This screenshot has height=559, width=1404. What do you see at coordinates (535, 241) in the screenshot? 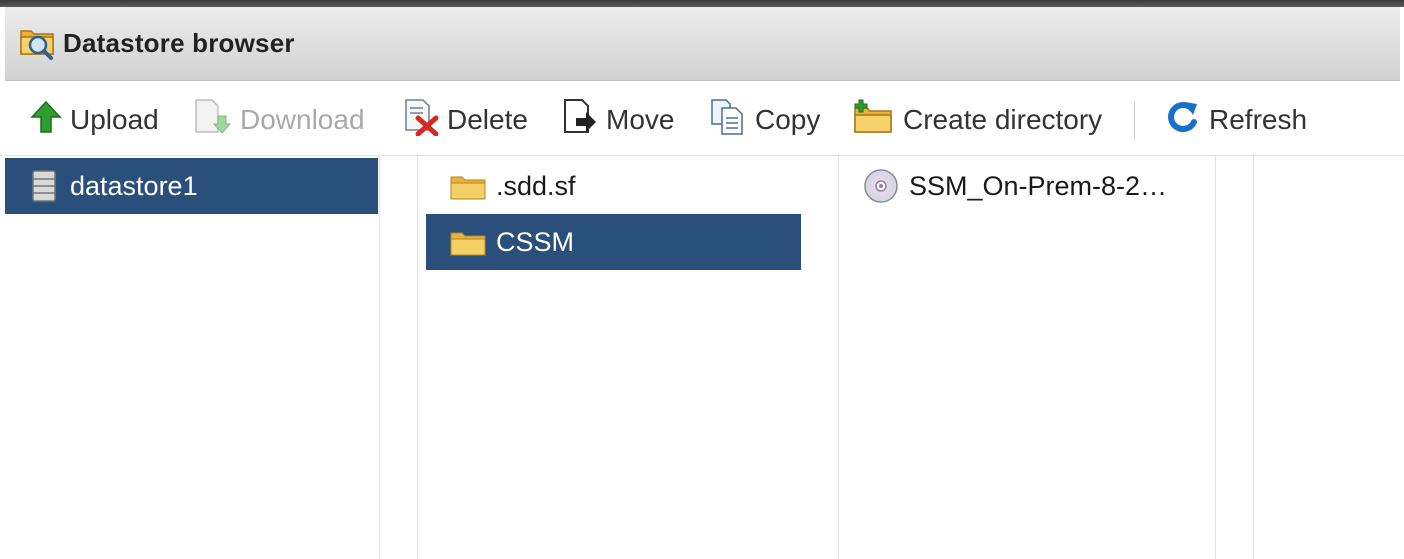
I see `folder-label: CSSM` at bounding box center [535, 241].